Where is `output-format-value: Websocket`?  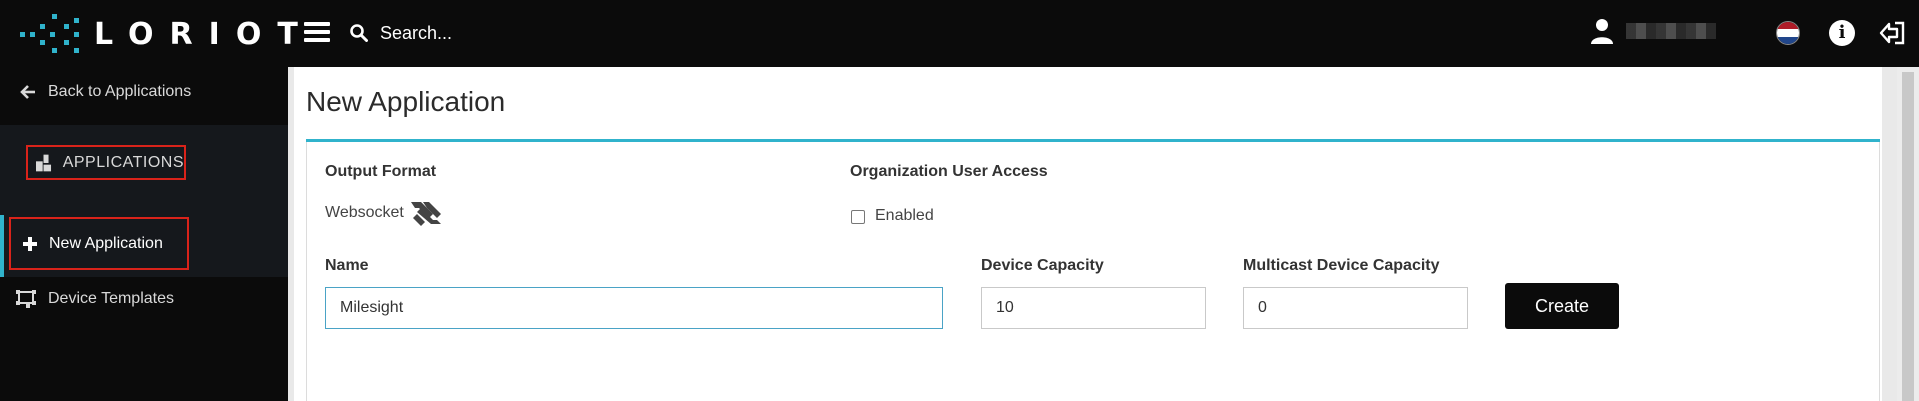 output-format-value: Websocket is located at coordinates (384, 213).